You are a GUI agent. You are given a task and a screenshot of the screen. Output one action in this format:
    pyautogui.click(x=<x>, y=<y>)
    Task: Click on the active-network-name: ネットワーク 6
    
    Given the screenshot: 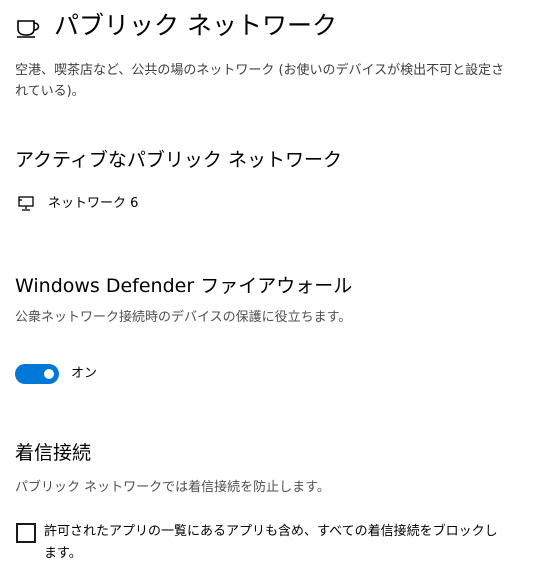 What is the action you would take?
    pyautogui.click(x=93, y=203)
    